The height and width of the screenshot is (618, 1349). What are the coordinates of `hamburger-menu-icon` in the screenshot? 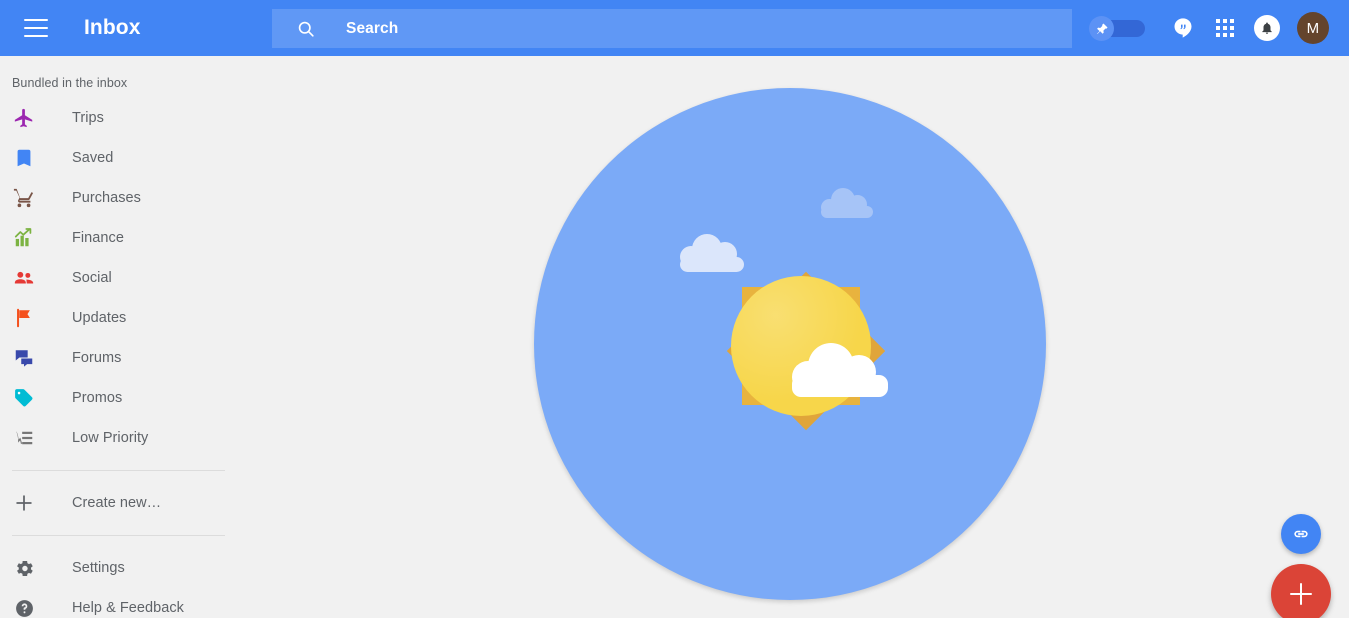 It's located at (36, 28).